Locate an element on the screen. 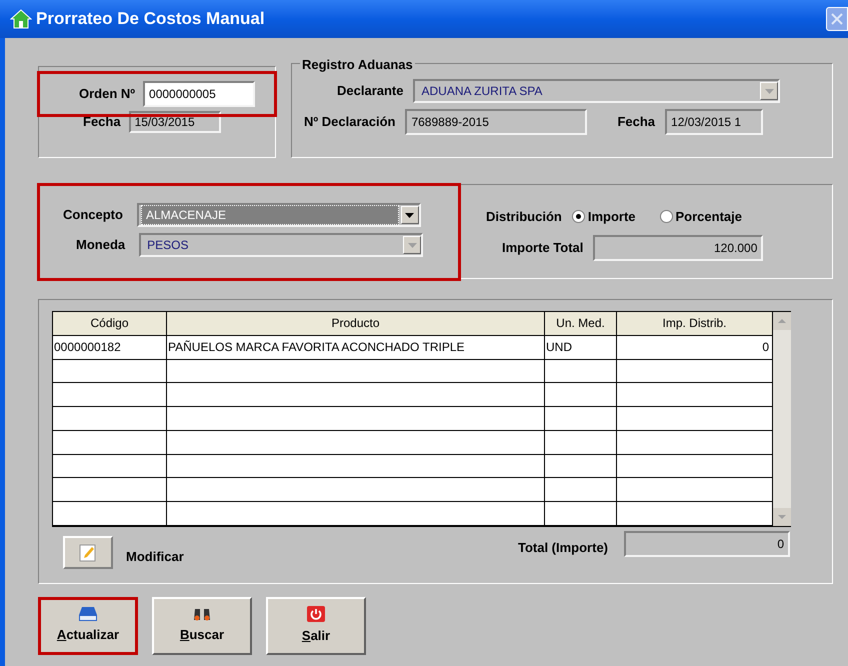 This screenshot has width=848, height=666. close-icon is located at coordinates (837, 19).